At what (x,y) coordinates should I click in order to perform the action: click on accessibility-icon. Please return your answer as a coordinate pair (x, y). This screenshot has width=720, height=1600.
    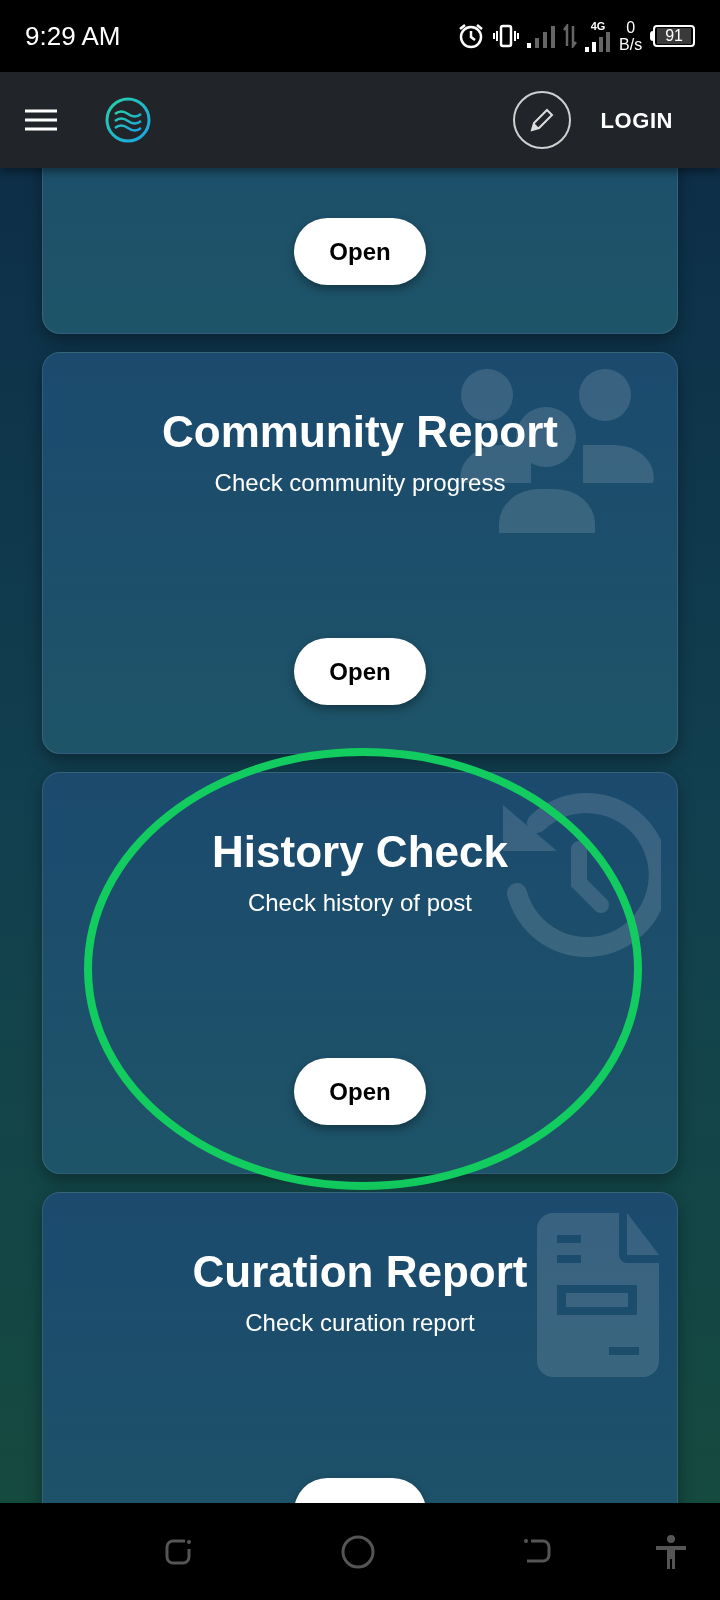
    Looking at the image, I should click on (671, 1551).